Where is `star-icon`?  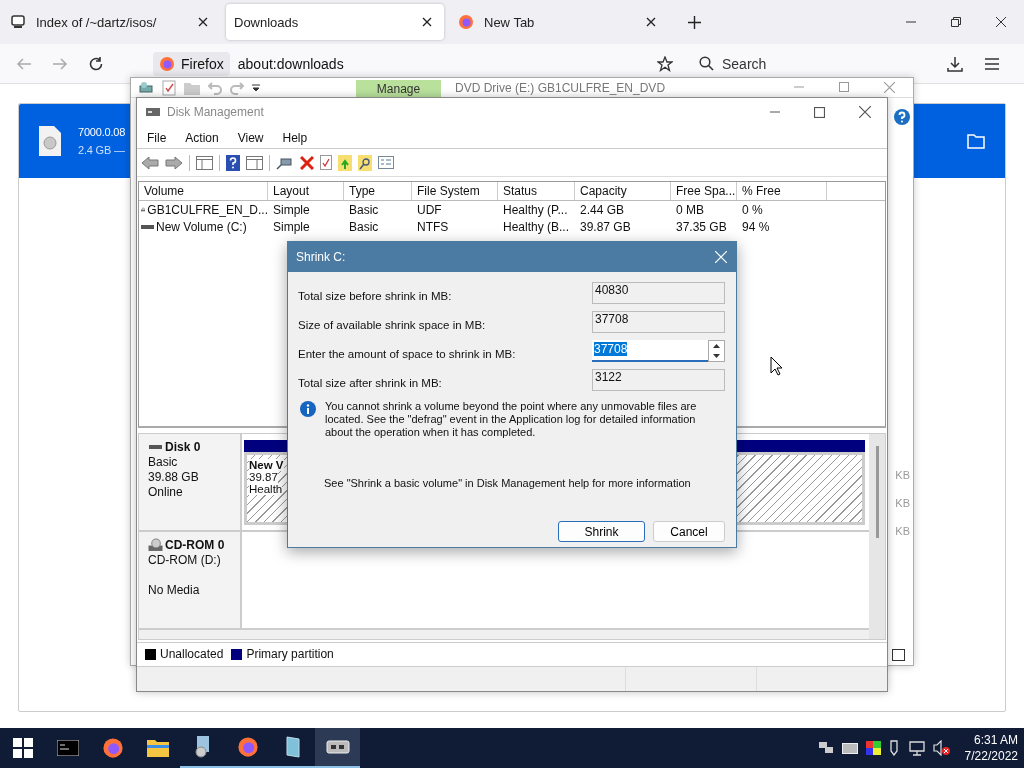
star-icon is located at coordinates (665, 63).